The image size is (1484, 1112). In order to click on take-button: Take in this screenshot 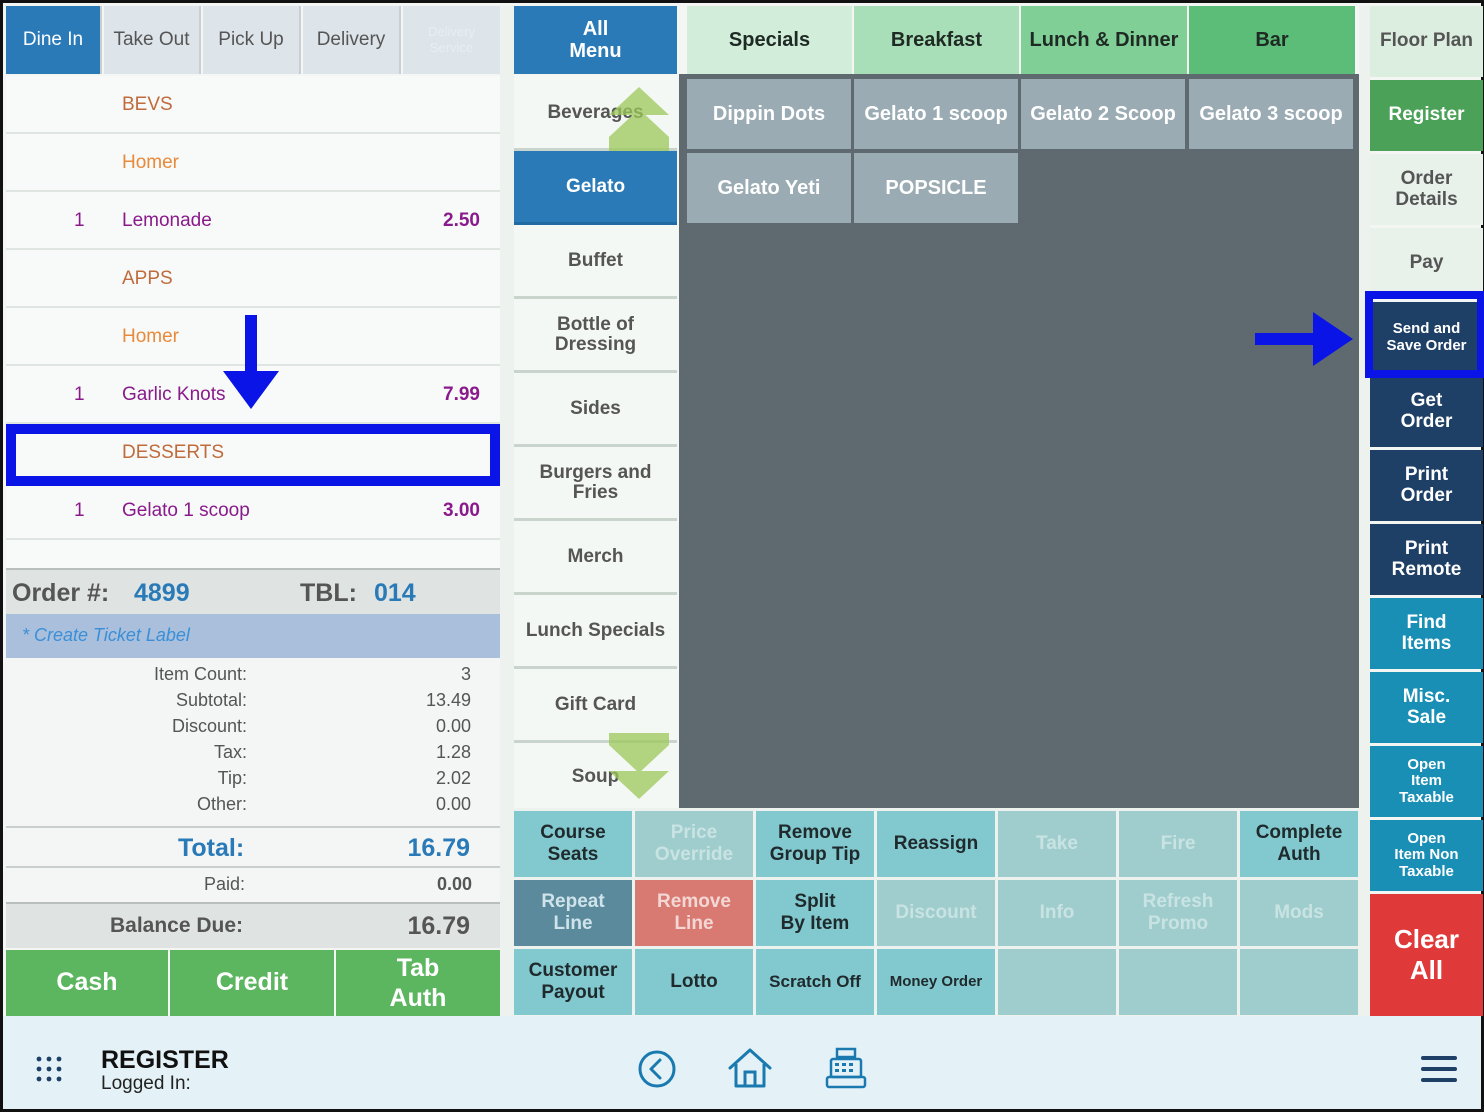, I will do `click(1057, 844)`.